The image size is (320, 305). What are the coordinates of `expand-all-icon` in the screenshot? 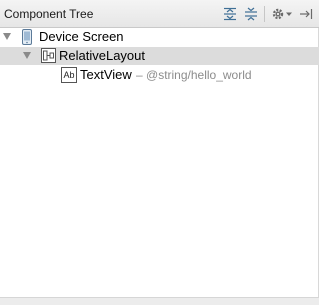 It's located at (230, 14).